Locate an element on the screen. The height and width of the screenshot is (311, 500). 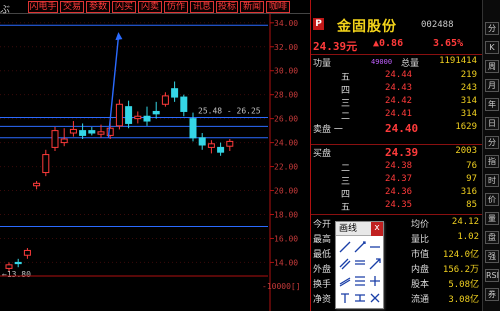
segment-tool is located at coordinates (375, 246).